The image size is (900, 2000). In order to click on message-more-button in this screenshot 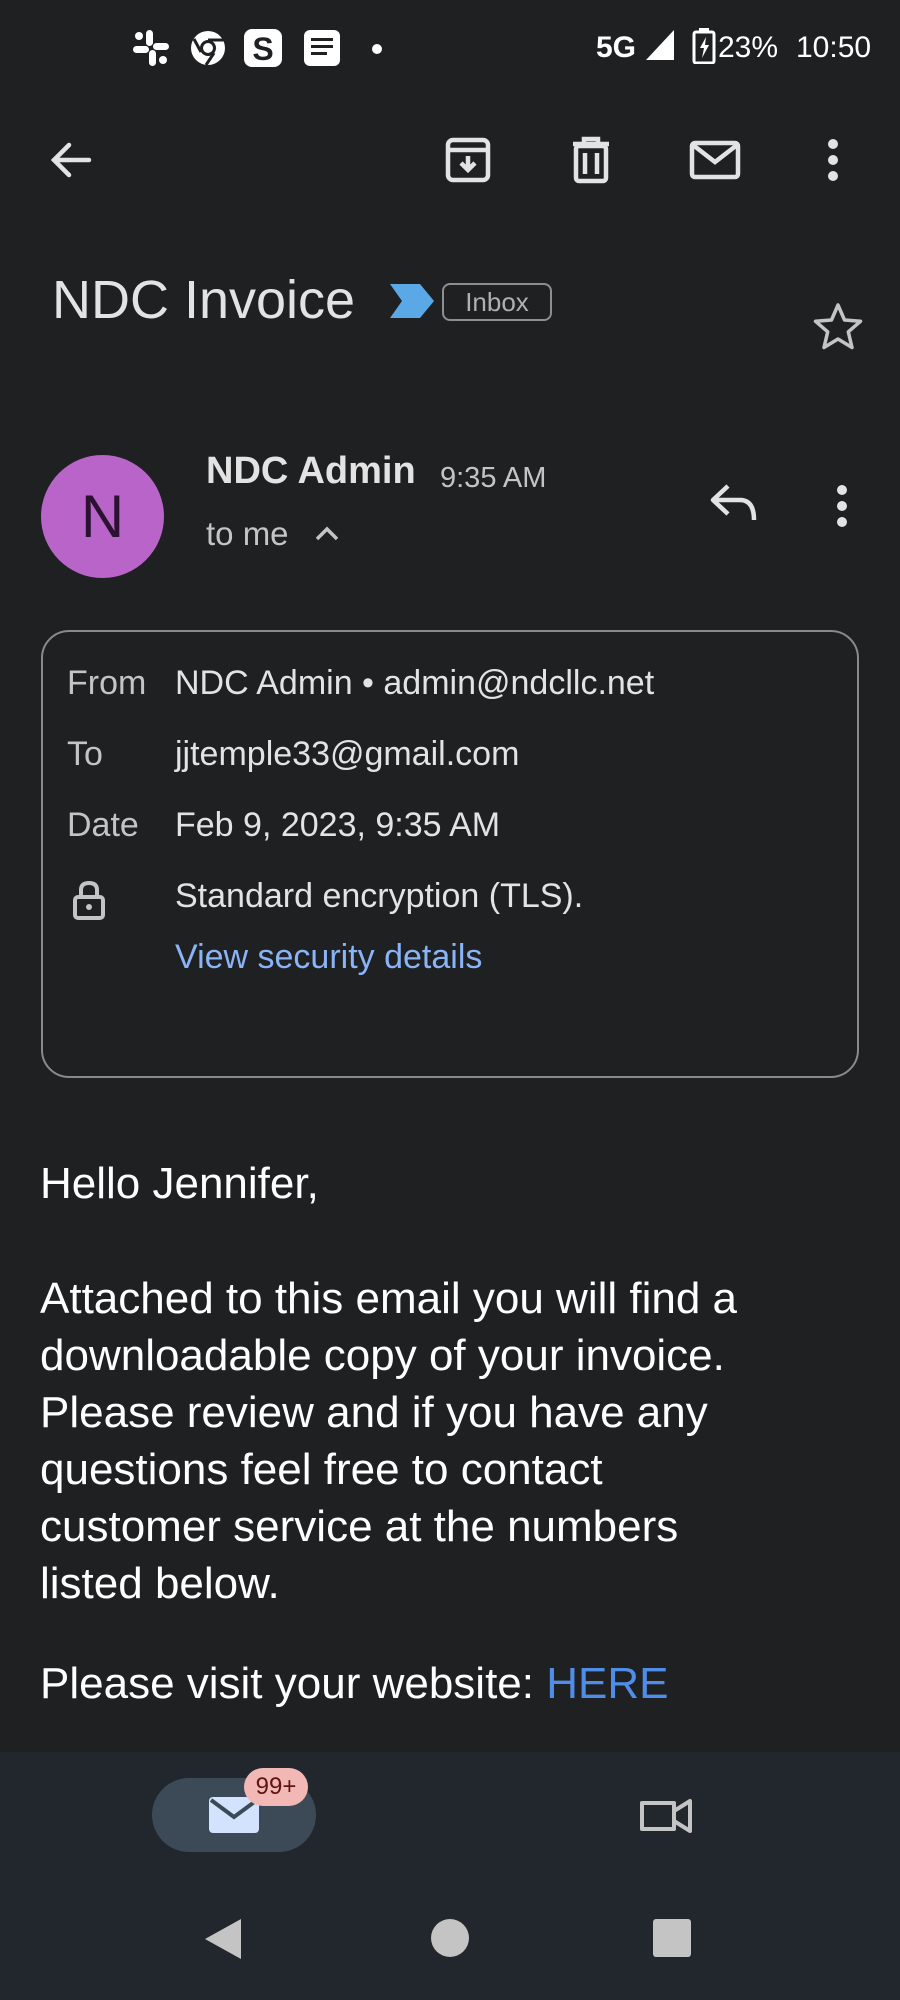, I will do `click(842, 506)`.